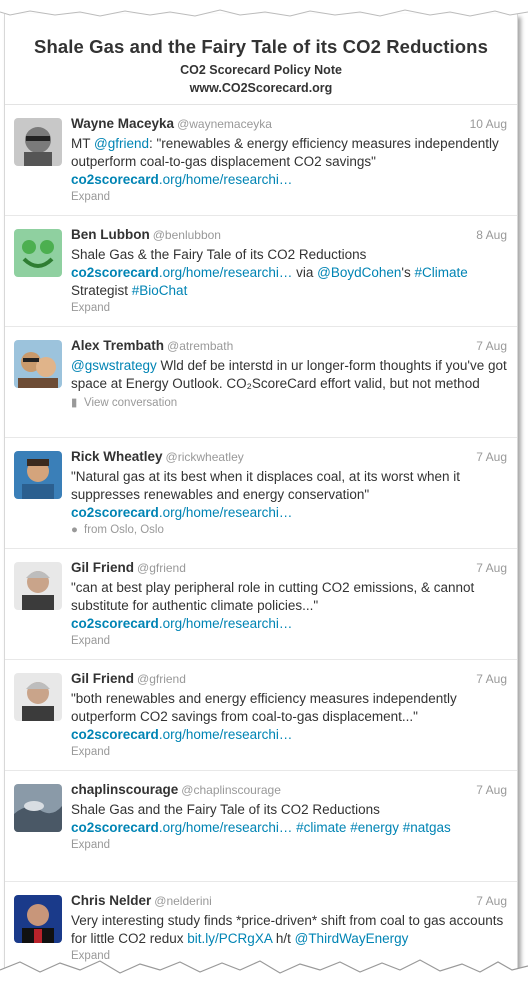 The width and height of the screenshot is (528, 982). Describe the element at coordinates (110, 234) in the screenshot. I see `author-name: Ben Lubbon` at that location.